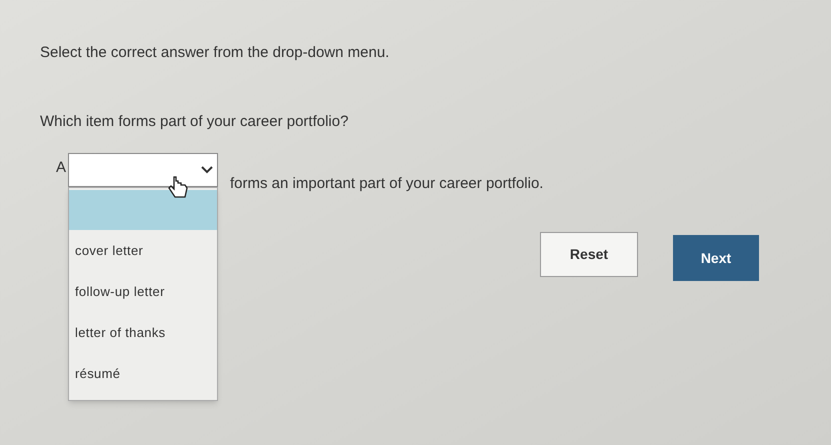 Image resolution: width=831 pixels, height=445 pixels. Describe the element at coordinates (589, 254) in the screenshot. I see `reset-button: Reset` at that location.